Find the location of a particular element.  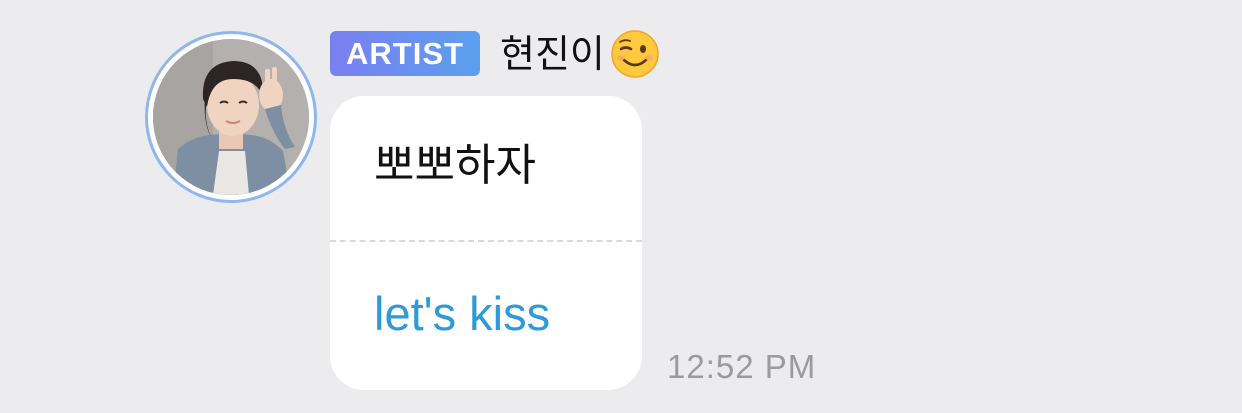

message-timestamp: 12:52 PM is located at coordinates (742, 366).